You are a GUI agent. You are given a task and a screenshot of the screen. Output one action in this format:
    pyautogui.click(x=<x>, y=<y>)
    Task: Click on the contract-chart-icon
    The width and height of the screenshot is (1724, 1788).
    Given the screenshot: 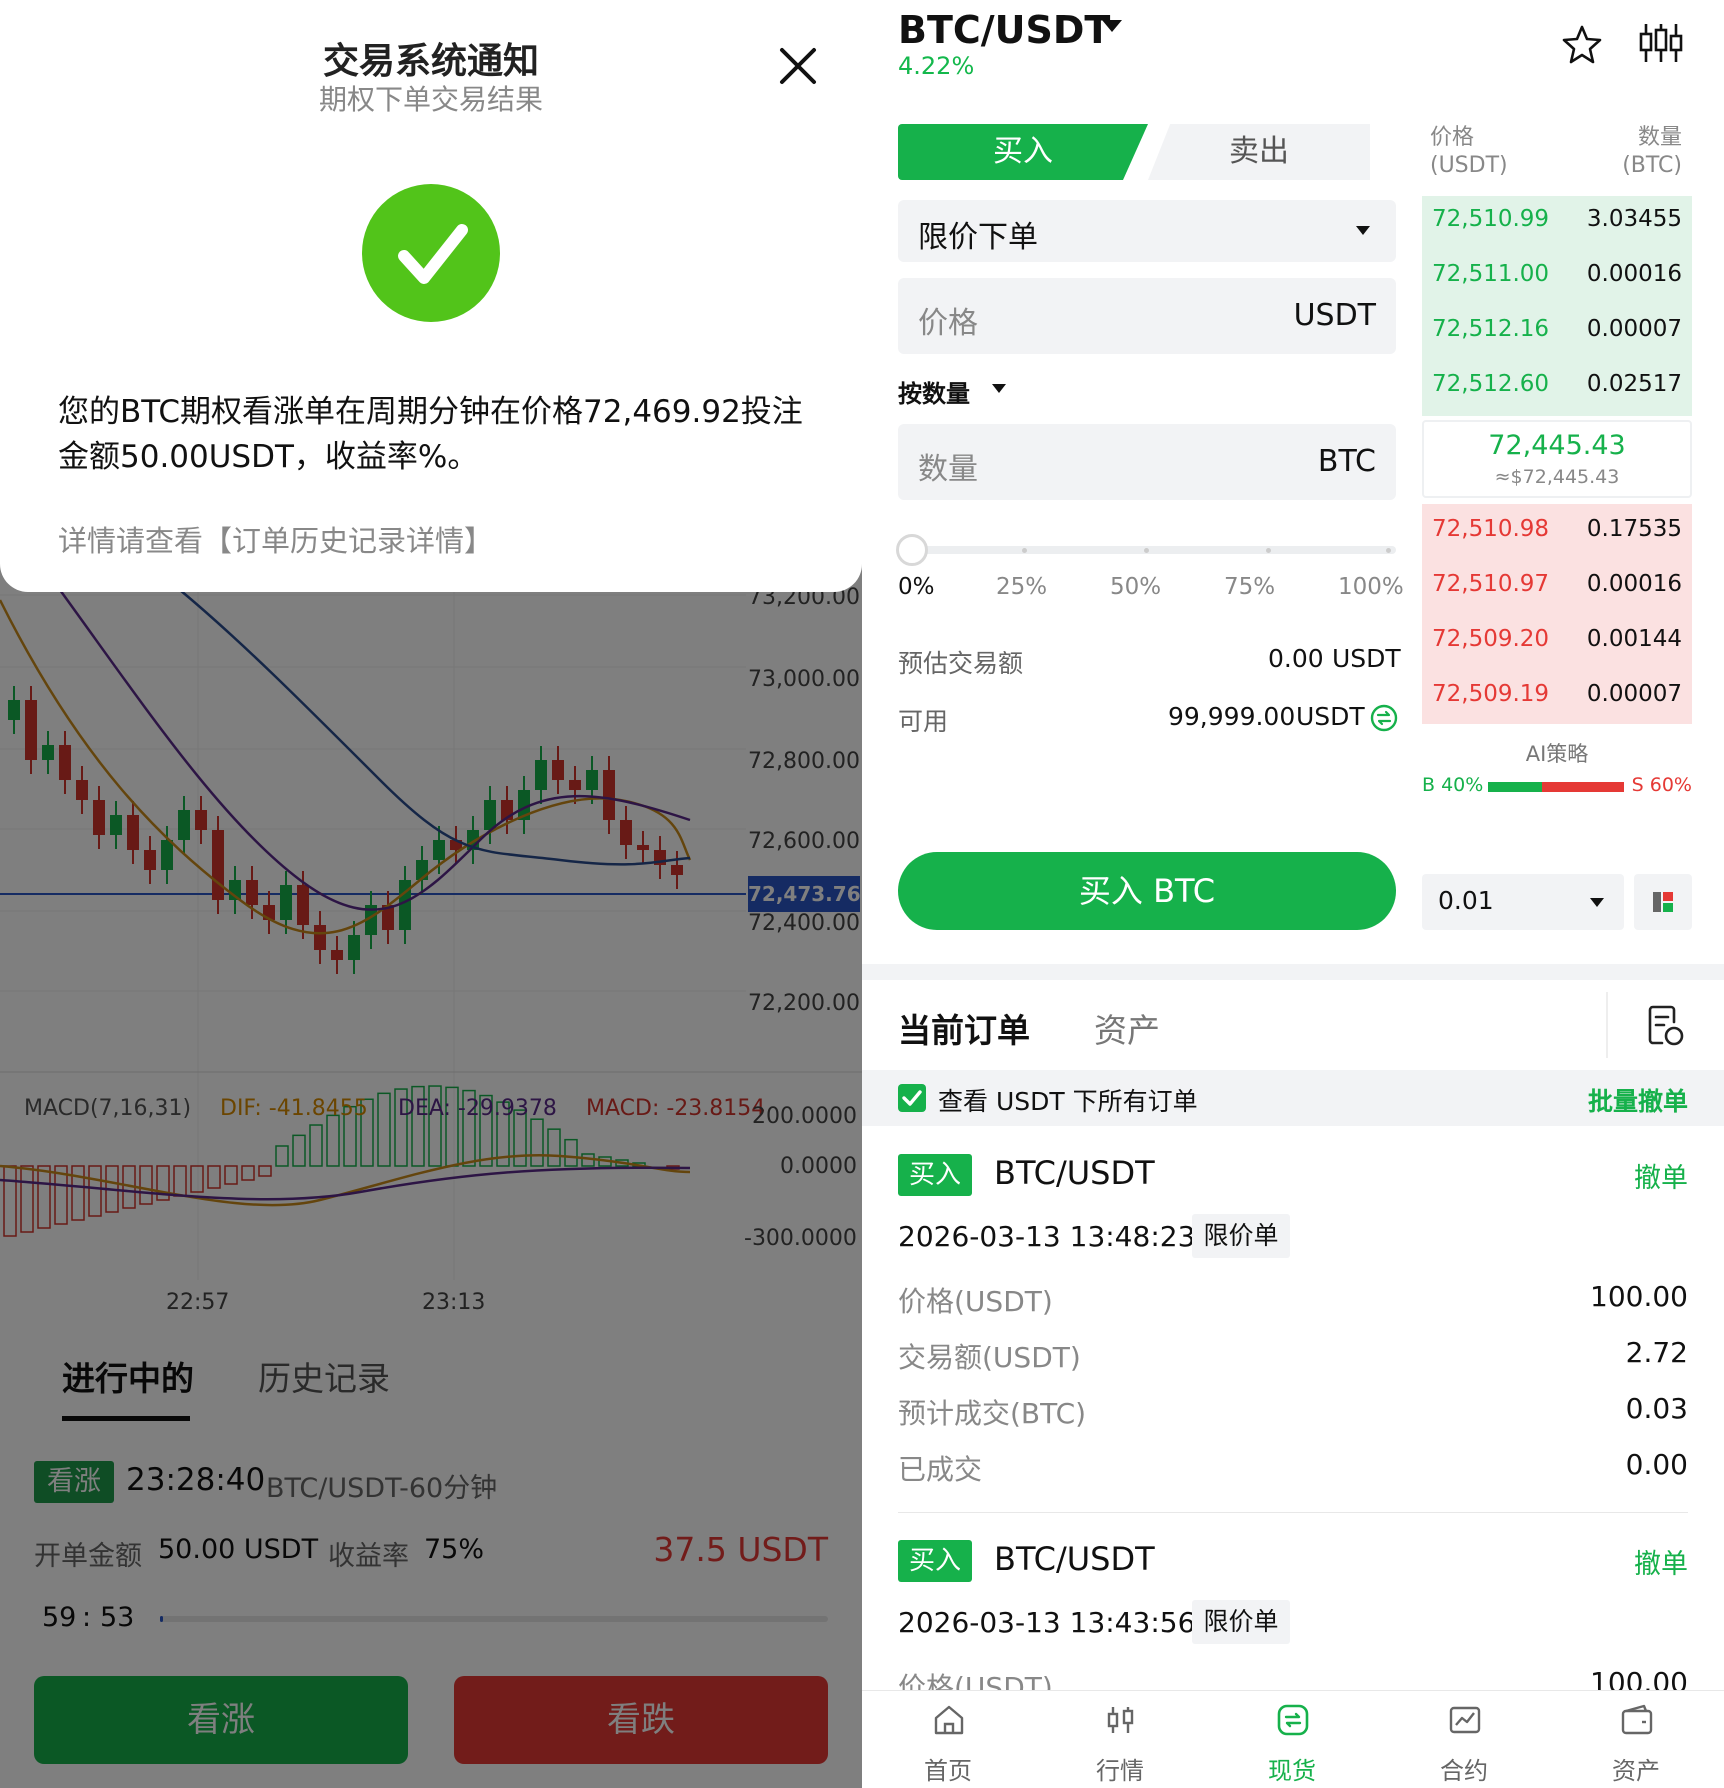 What is the action you would take?
    pyautogui.click(x=1465, y=1720)
    